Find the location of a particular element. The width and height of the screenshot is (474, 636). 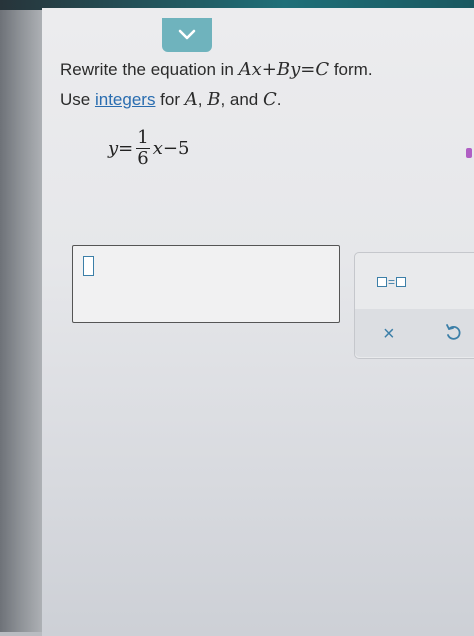

question-line-1: Rewrite the equation in Ax+By=C form. is located at coordinates (250, 70).